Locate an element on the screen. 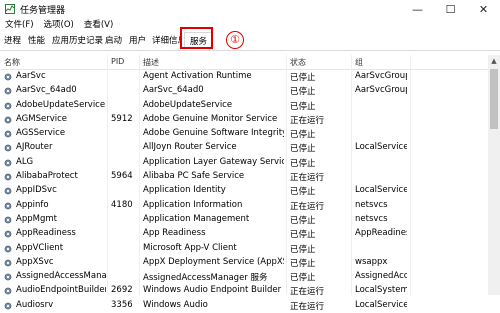 Image resolution: width=500 pixels, height=313 pixels. table-row: AppMgmt Application Management 已停止 netsvcs is located at coordinates (244, 220).